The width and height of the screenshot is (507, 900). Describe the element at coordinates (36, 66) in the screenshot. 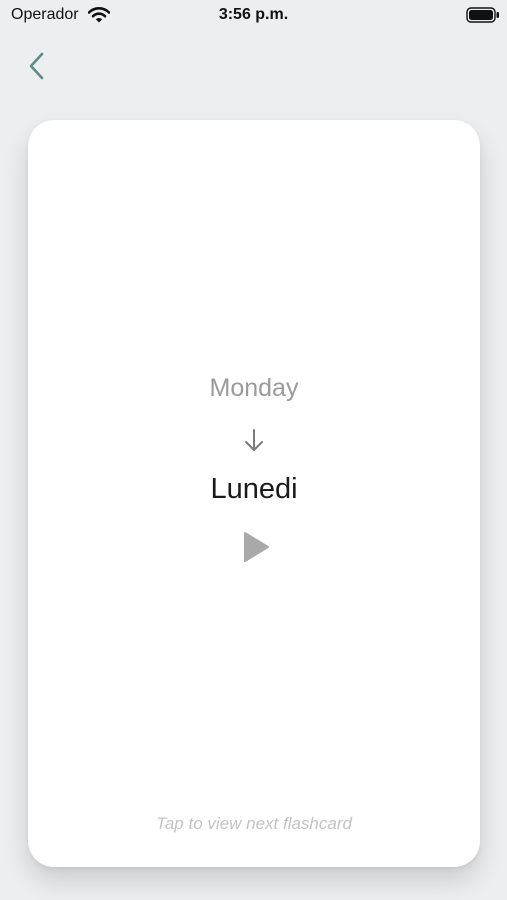

I see `chevron-left-icon` at that location.